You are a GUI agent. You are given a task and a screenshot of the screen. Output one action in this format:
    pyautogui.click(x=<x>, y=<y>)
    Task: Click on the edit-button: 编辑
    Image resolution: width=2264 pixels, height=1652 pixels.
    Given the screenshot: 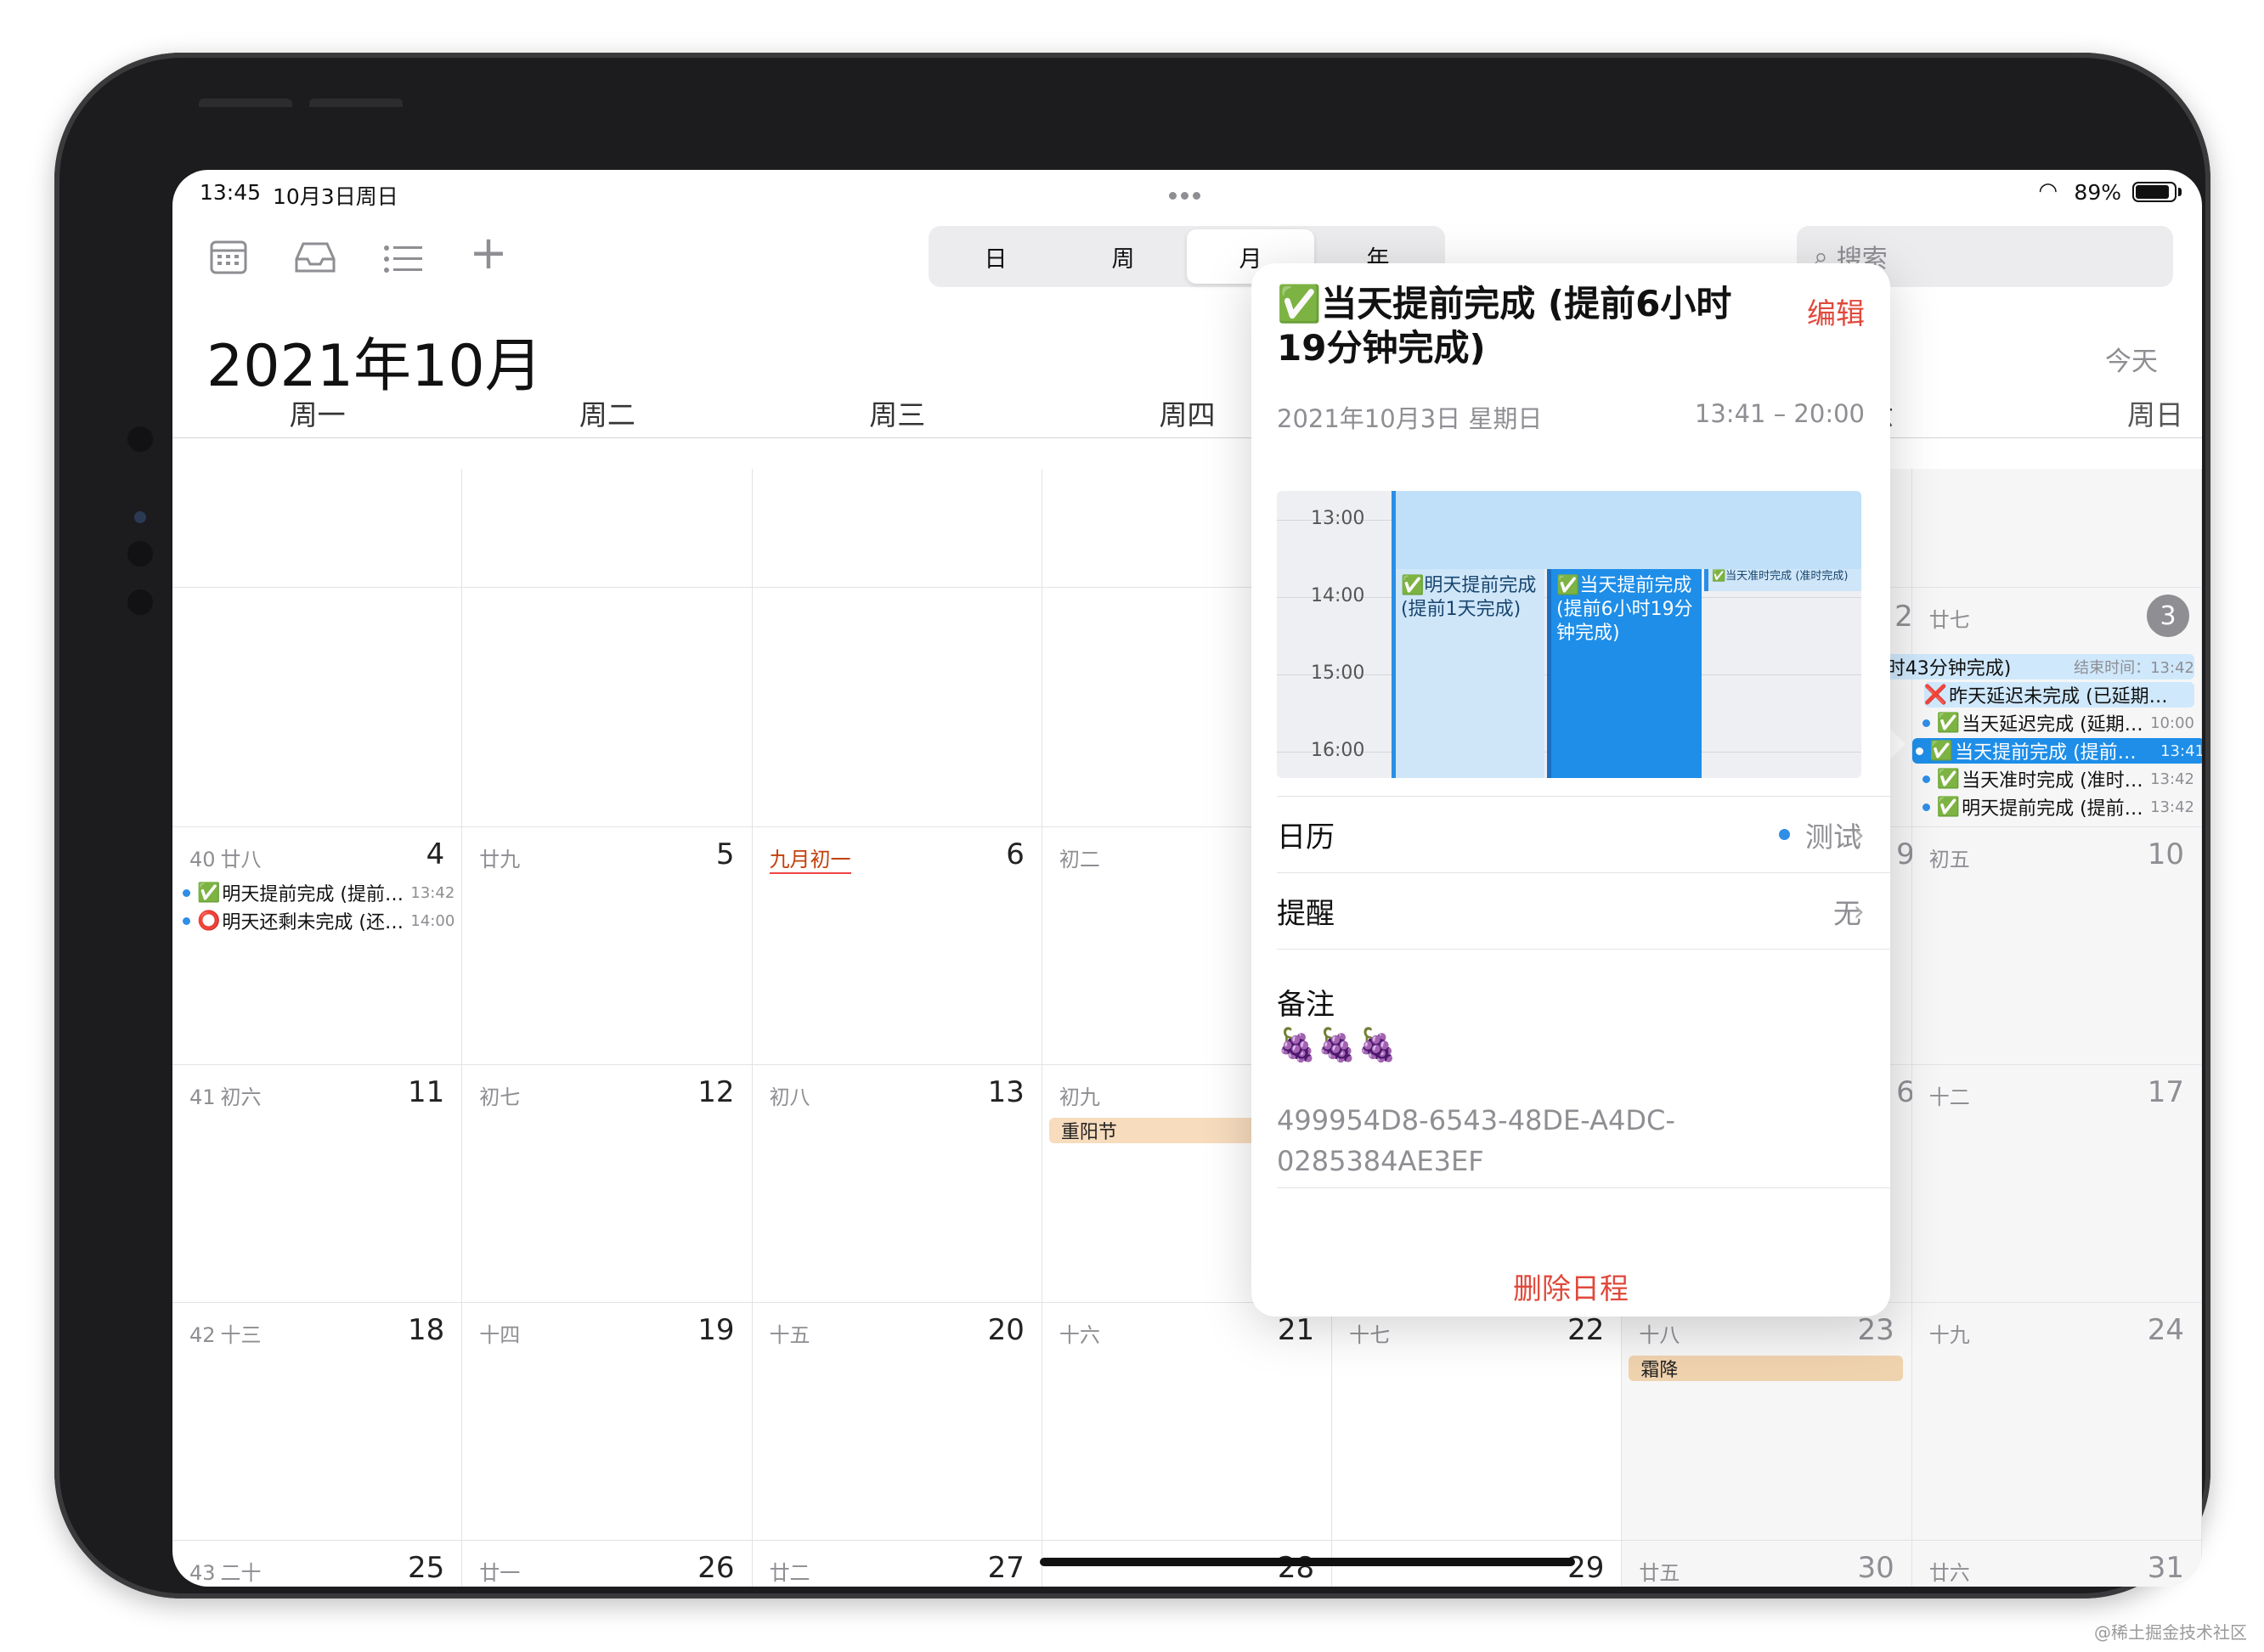 What is the action you would take?
    pyautogui.click(x=1836, y=311)
    